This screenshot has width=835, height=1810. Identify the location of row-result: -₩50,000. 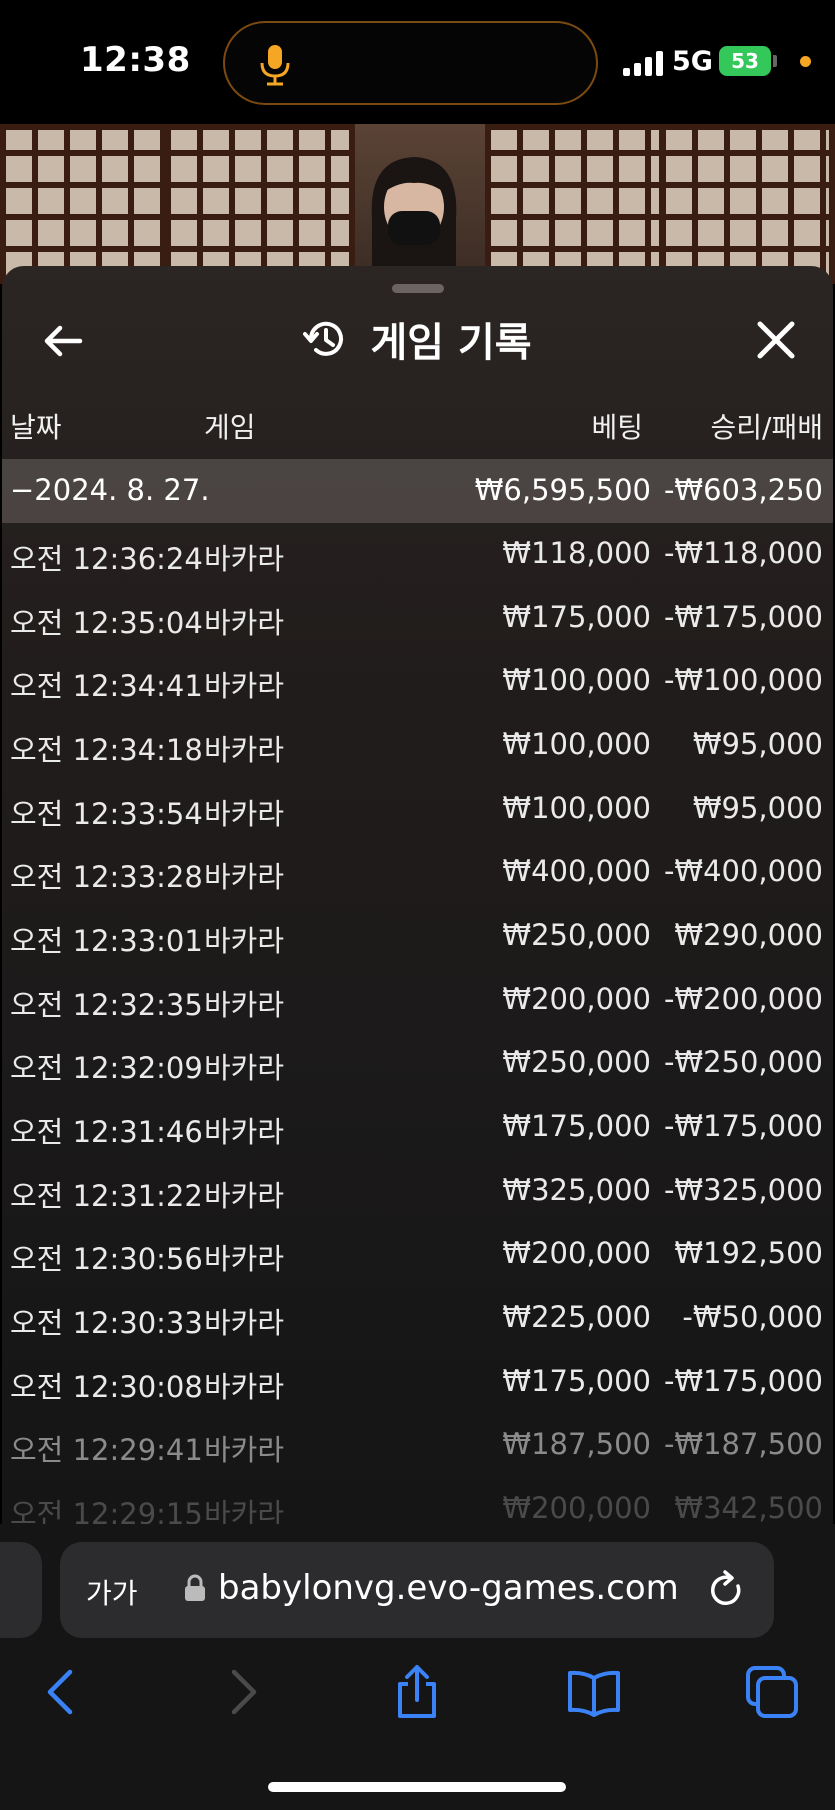
(752, 1317).